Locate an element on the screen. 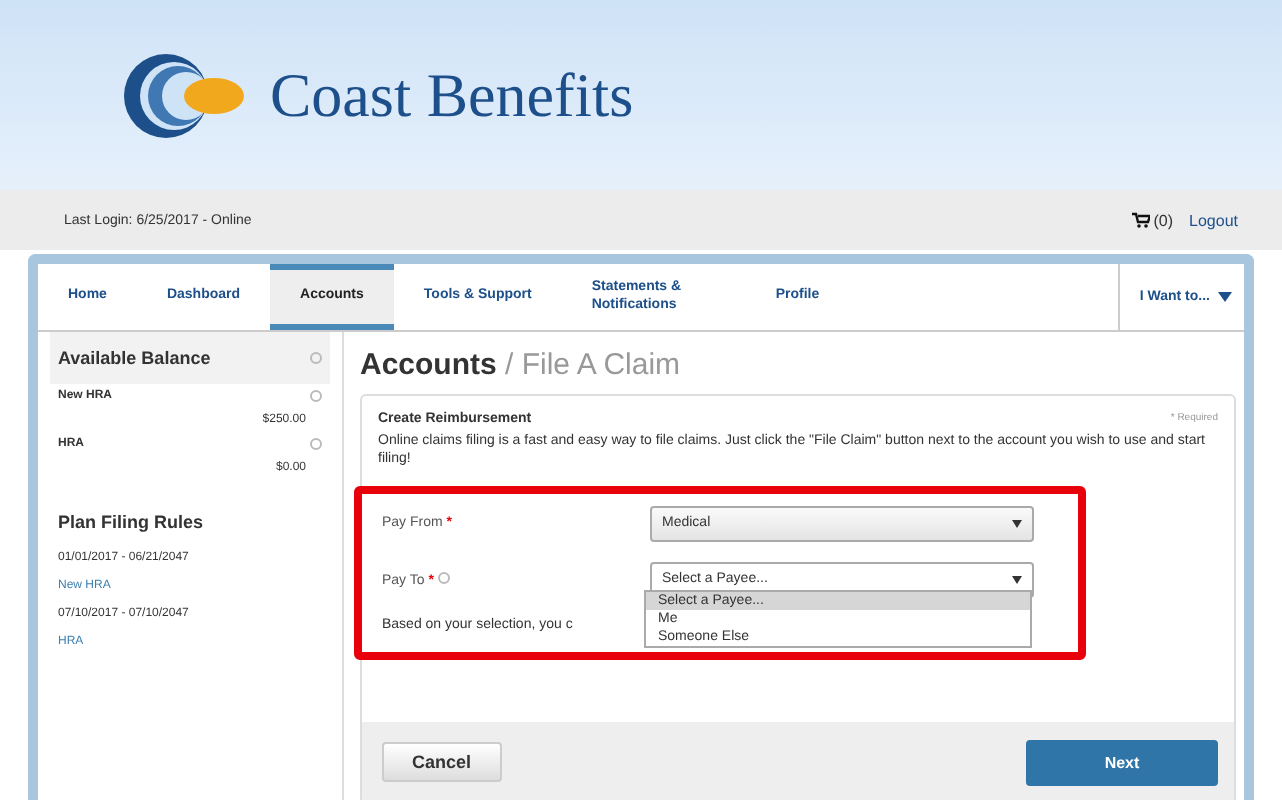  balance-title: Available Balance is located at coordinates (134, 358).